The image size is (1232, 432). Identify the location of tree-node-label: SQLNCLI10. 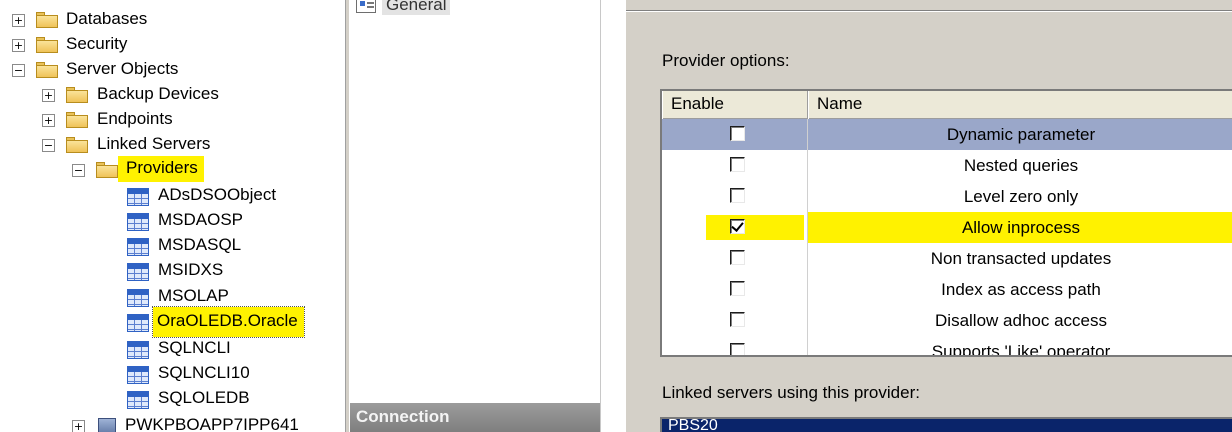
(204, 372).